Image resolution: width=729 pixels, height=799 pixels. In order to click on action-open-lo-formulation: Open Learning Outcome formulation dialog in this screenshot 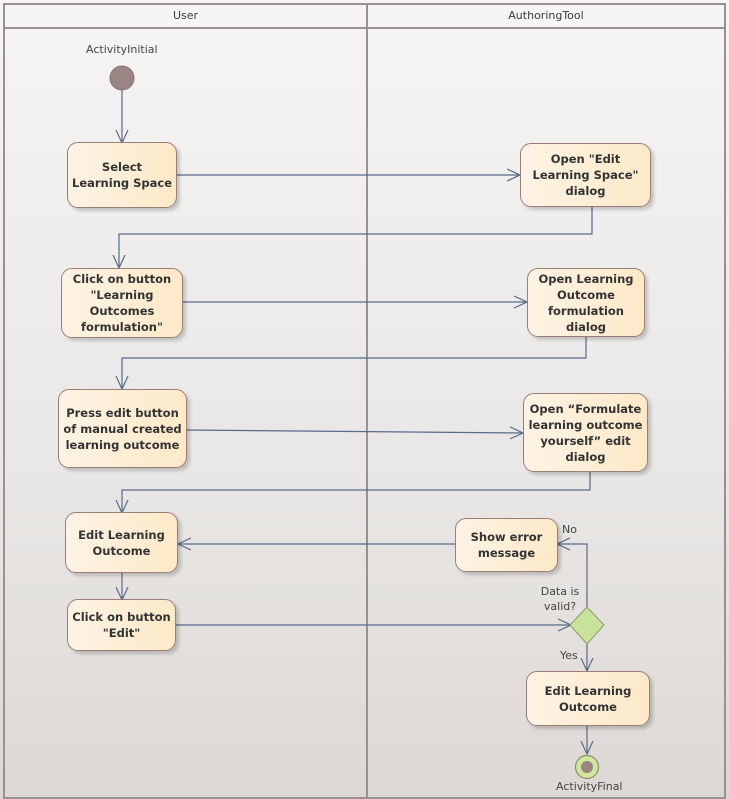, I will do `click(586, 302)`.